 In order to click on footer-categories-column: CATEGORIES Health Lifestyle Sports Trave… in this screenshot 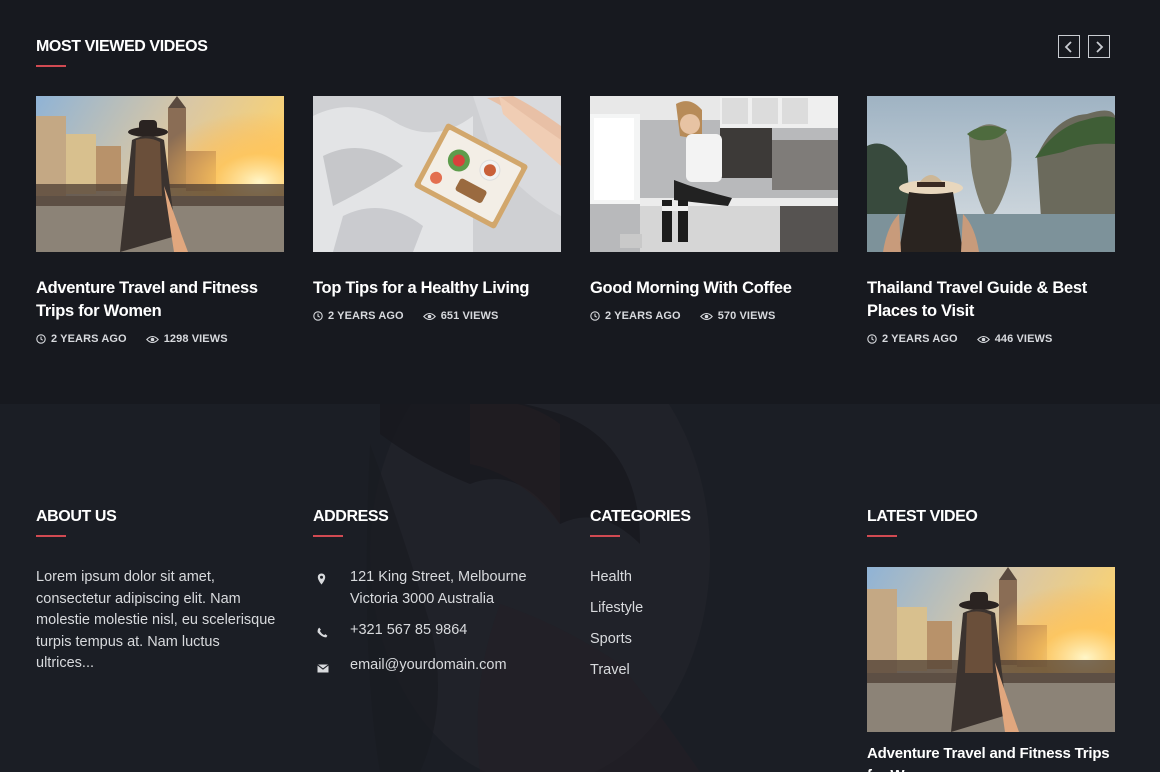, I will do `click(640, 599)`.